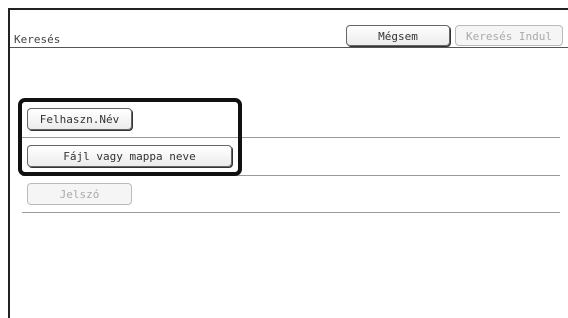 The height and width of the screenshot is (318, 568). I want to click on file-folder-name-button: Fájl vagy mappa neve, so click(129, 156).